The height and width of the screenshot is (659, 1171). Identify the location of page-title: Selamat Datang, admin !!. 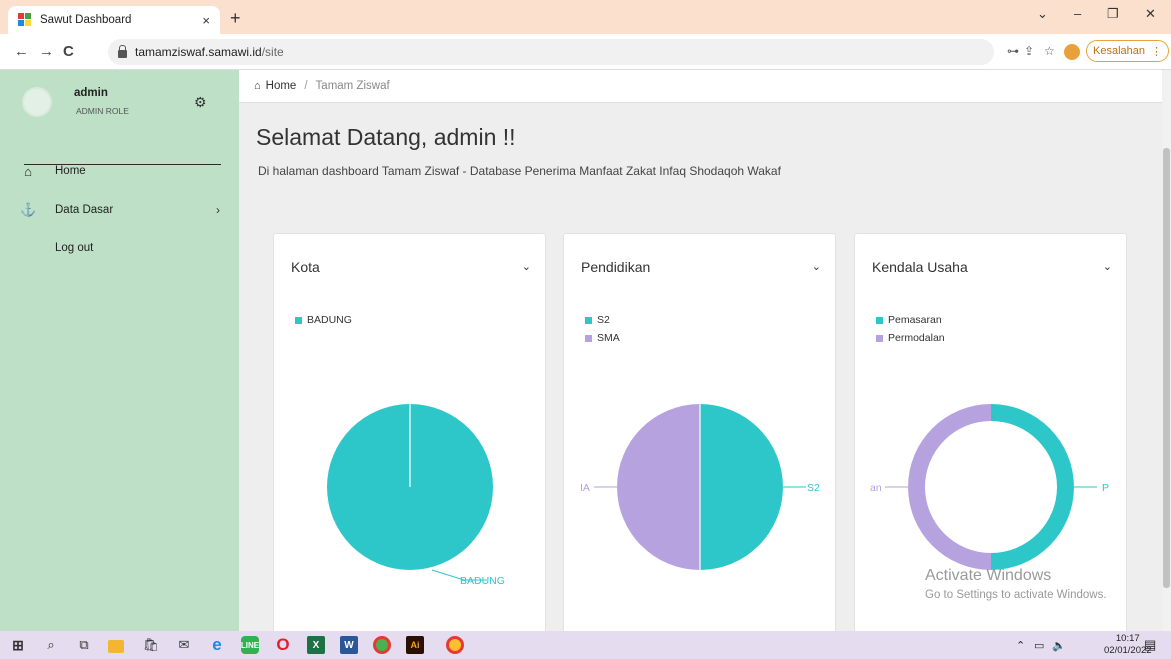
(386, 137).